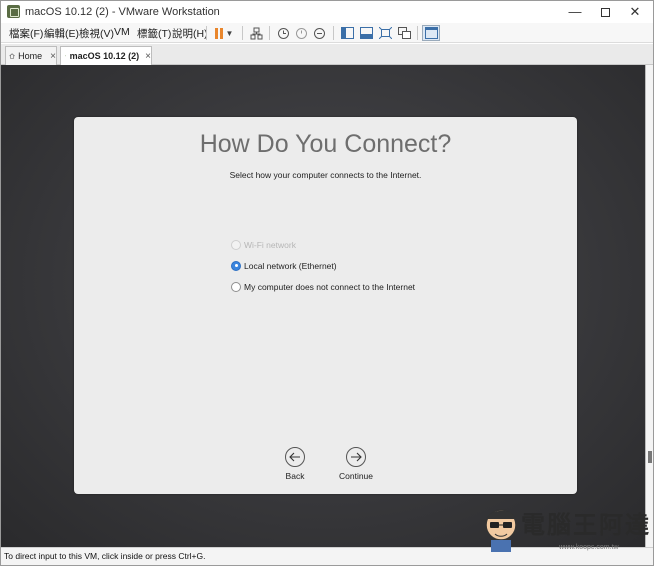 This screenshot has width=654, height=566. I want to click on thumbnail-icon, so click(366, 33).